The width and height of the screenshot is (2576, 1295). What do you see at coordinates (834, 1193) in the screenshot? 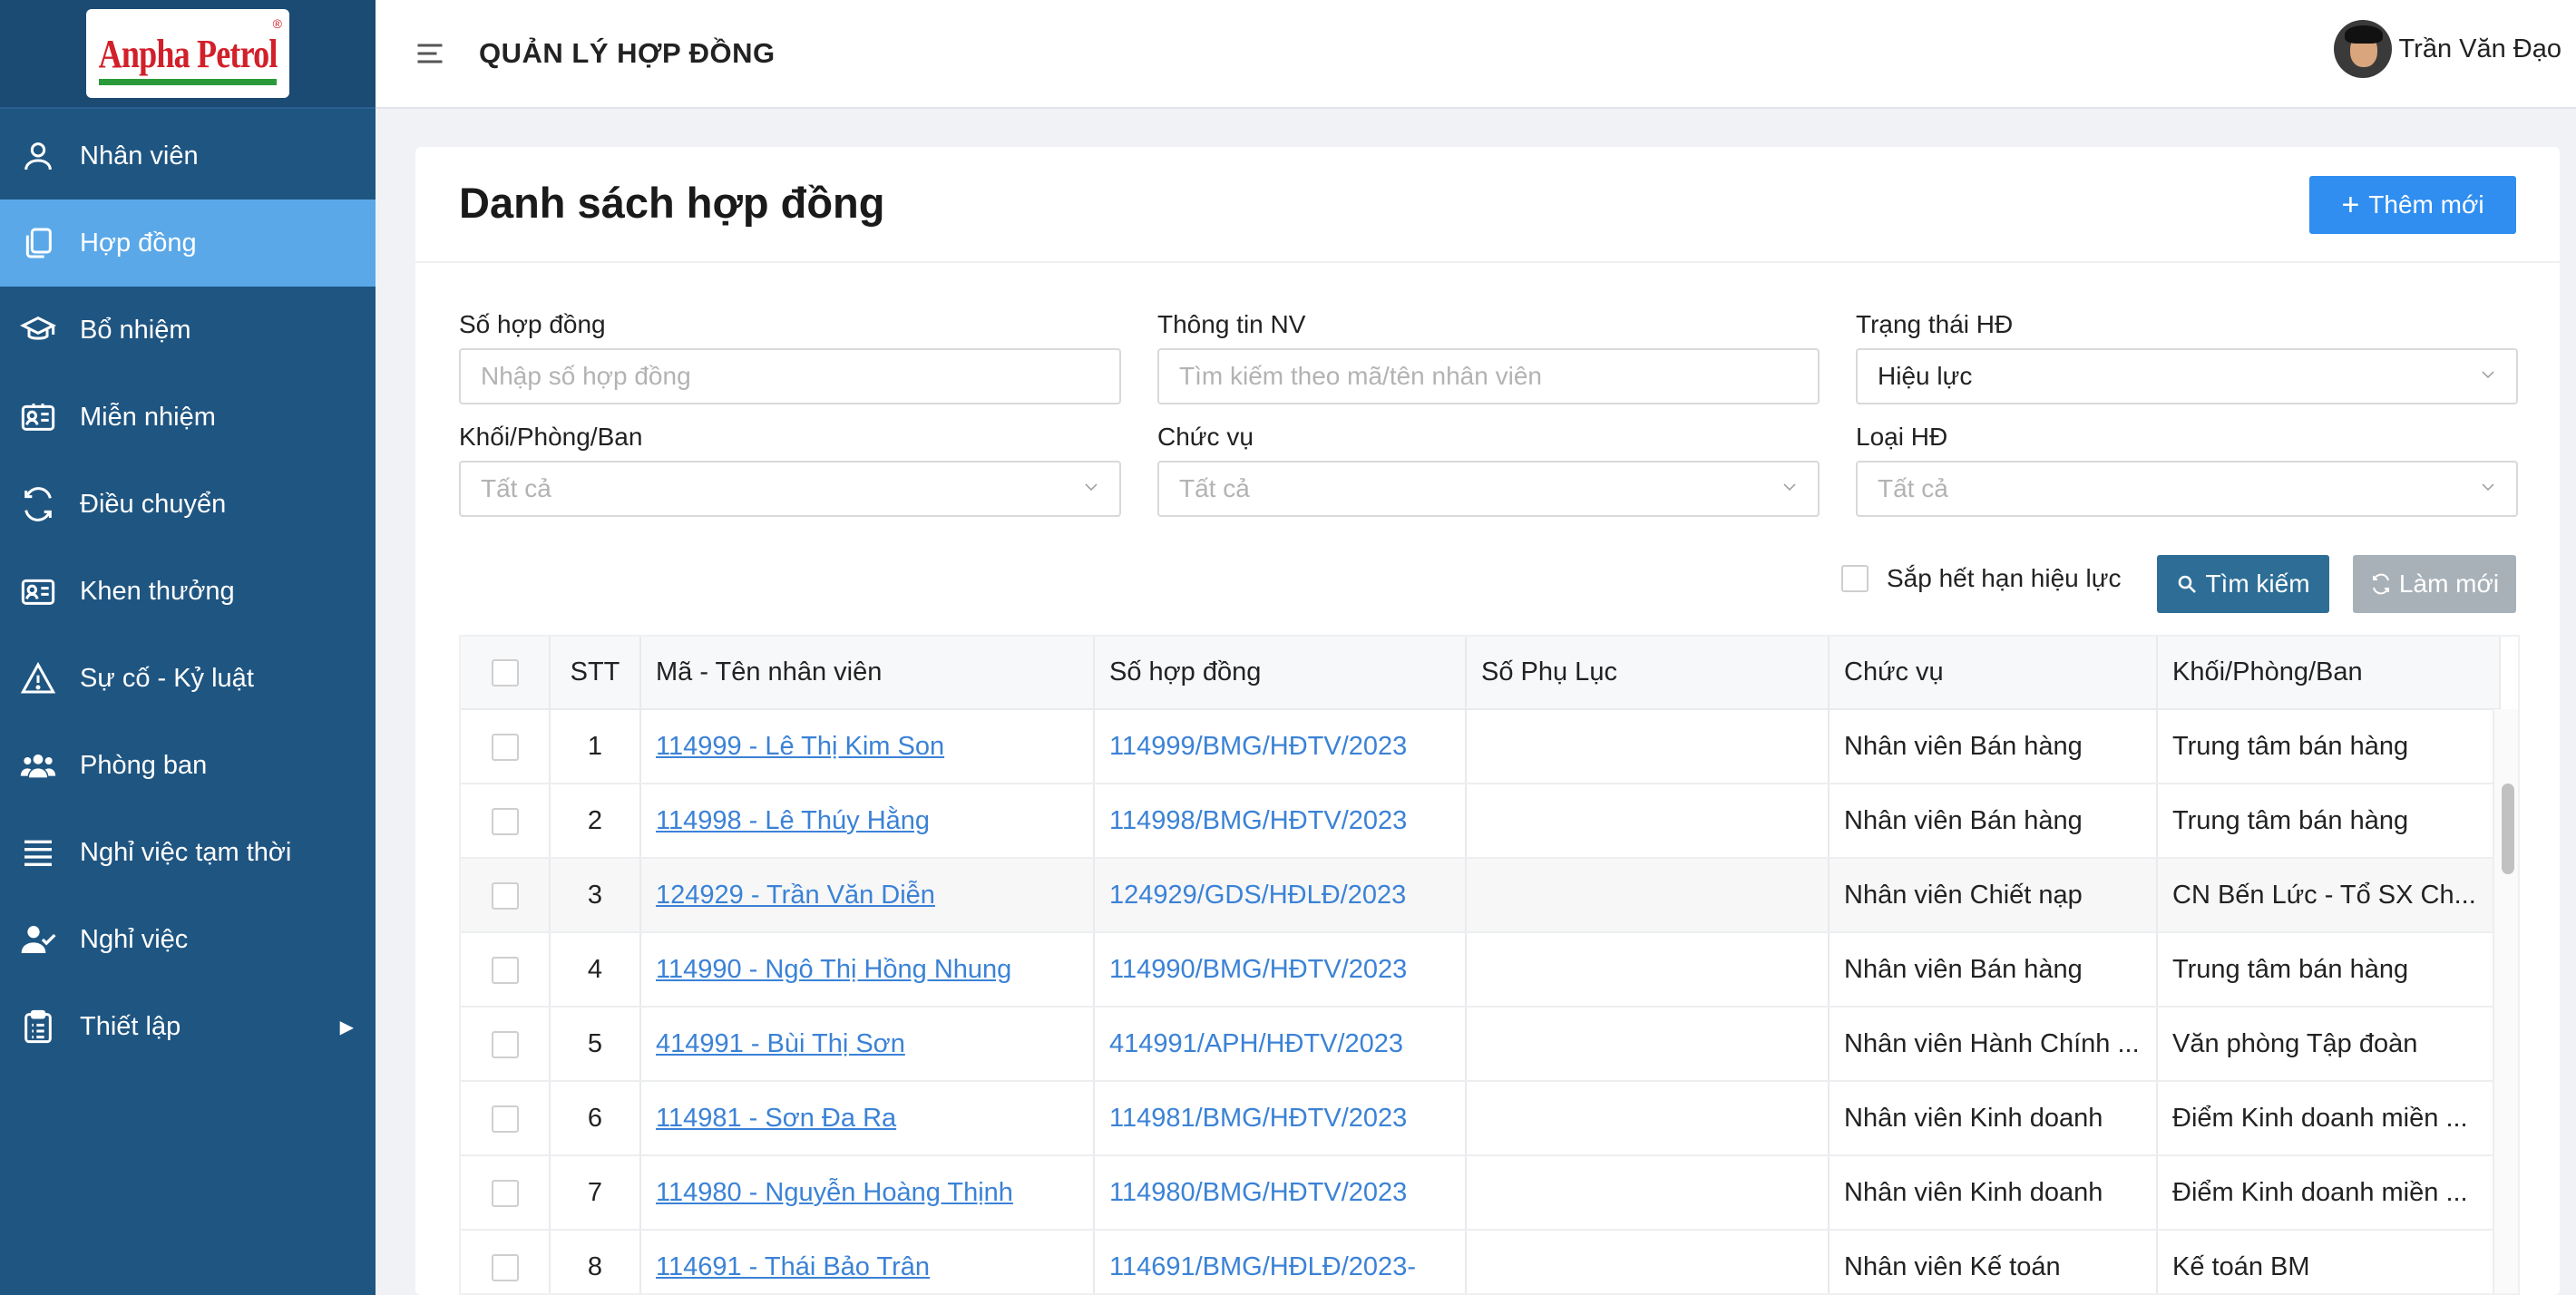
I see `employee-link: 114980 - Nguyễn Hoàng Thịnh` at bounding box center [834, 1193].